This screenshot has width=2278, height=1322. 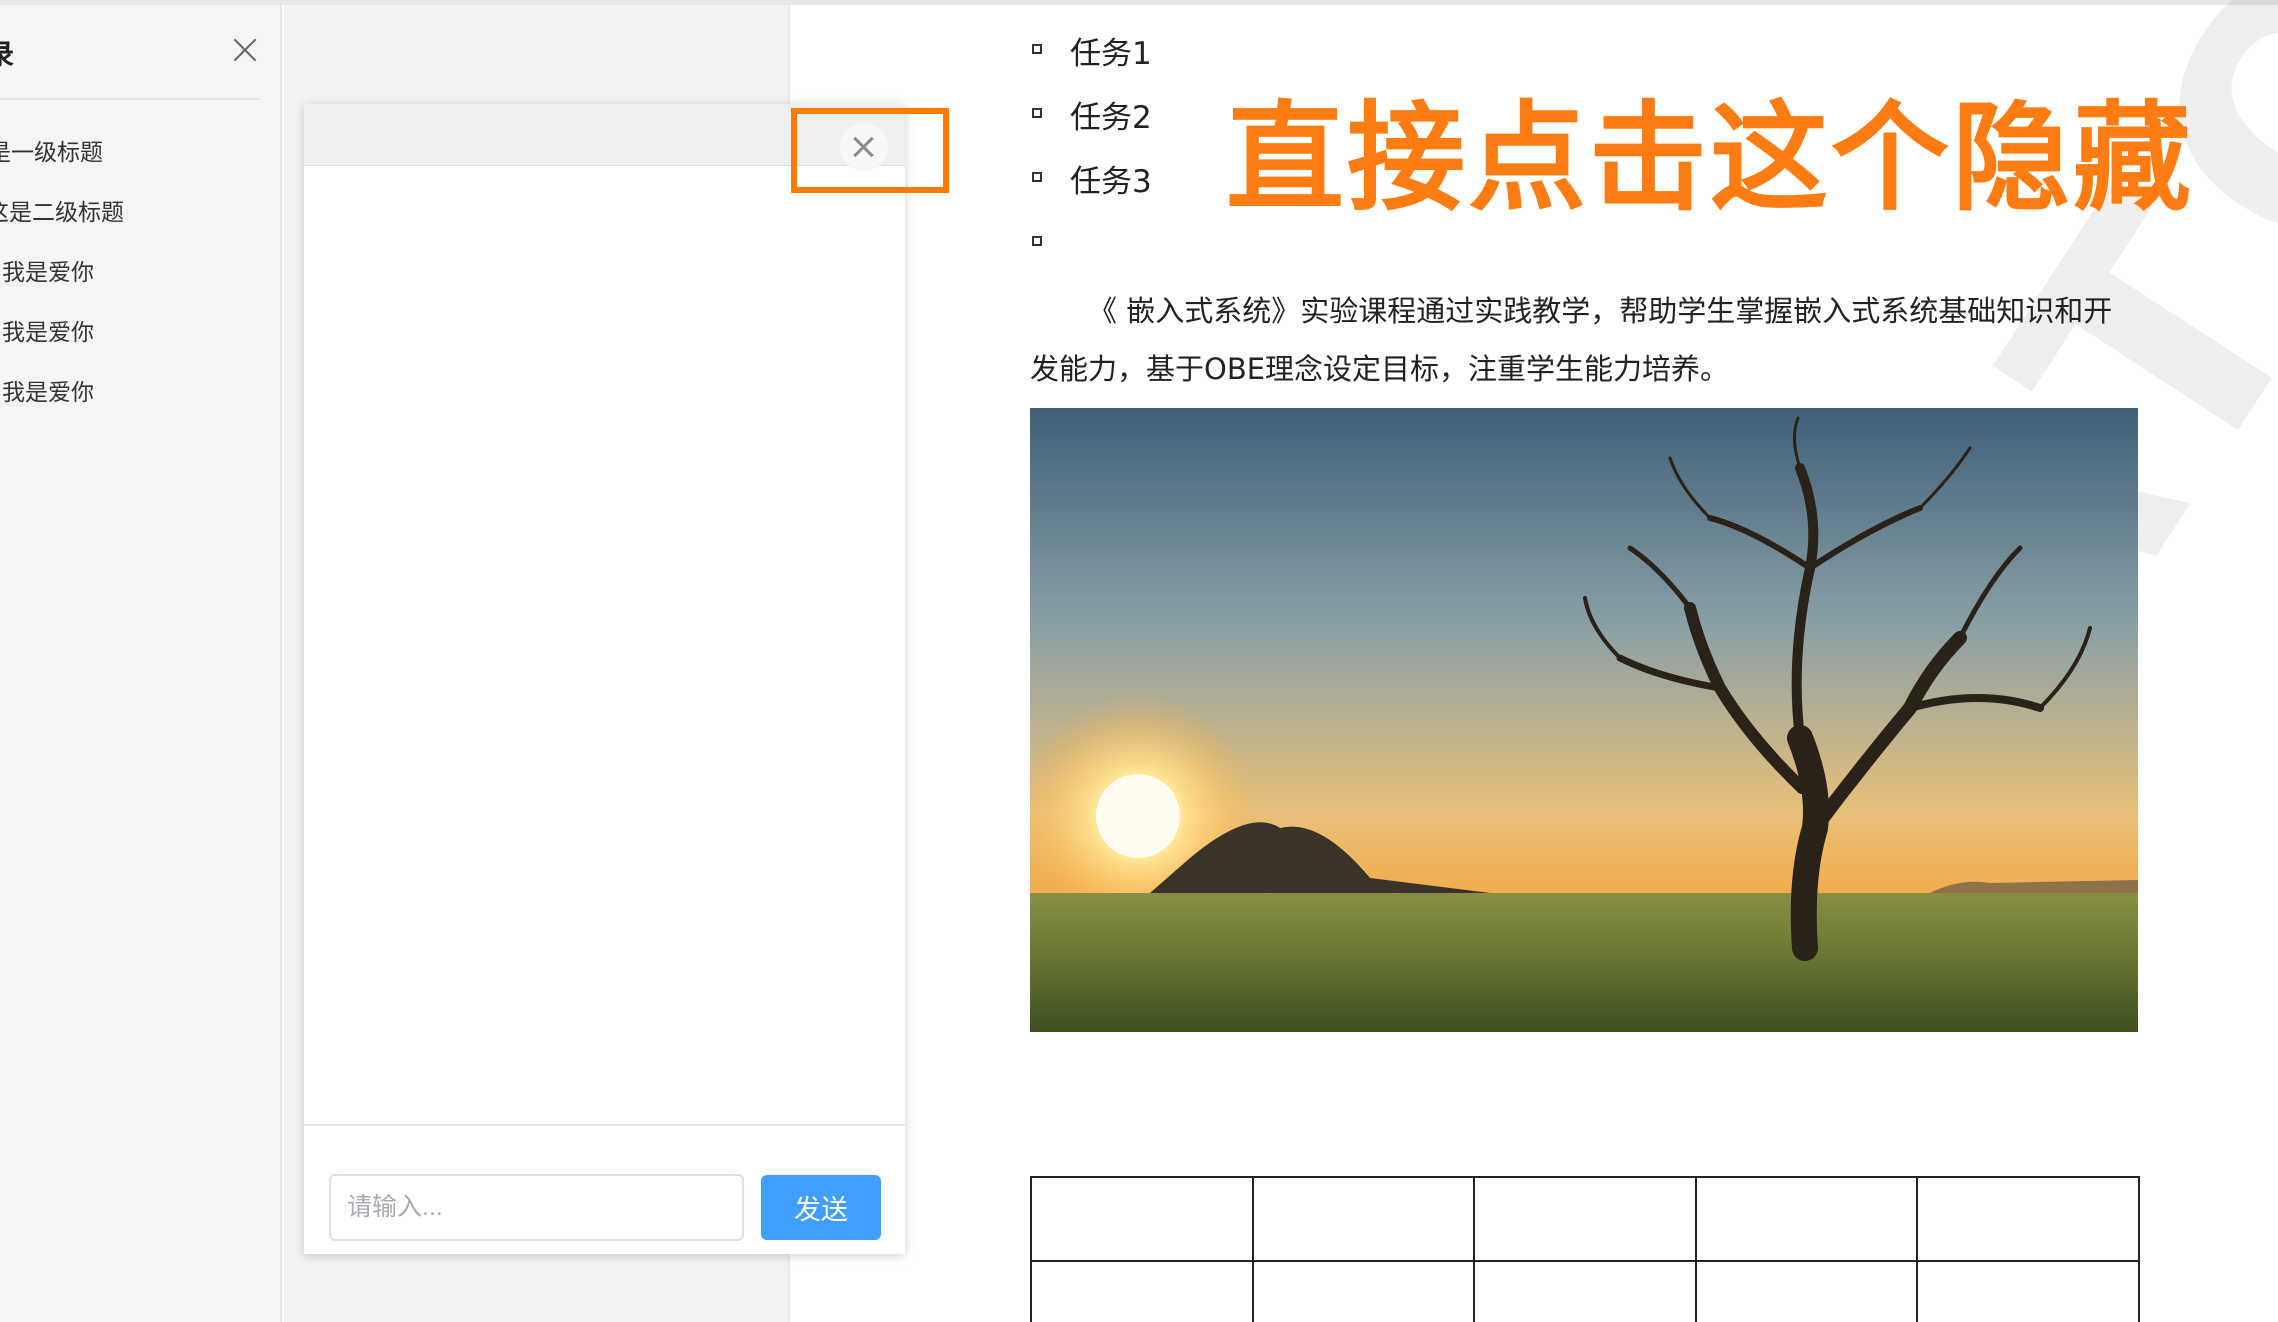 I want to click on outline-sidebar: 录 是一级标题 这是二级标题 我是爱你 我是爱你 我是爱你, so click(x=141, y=663).